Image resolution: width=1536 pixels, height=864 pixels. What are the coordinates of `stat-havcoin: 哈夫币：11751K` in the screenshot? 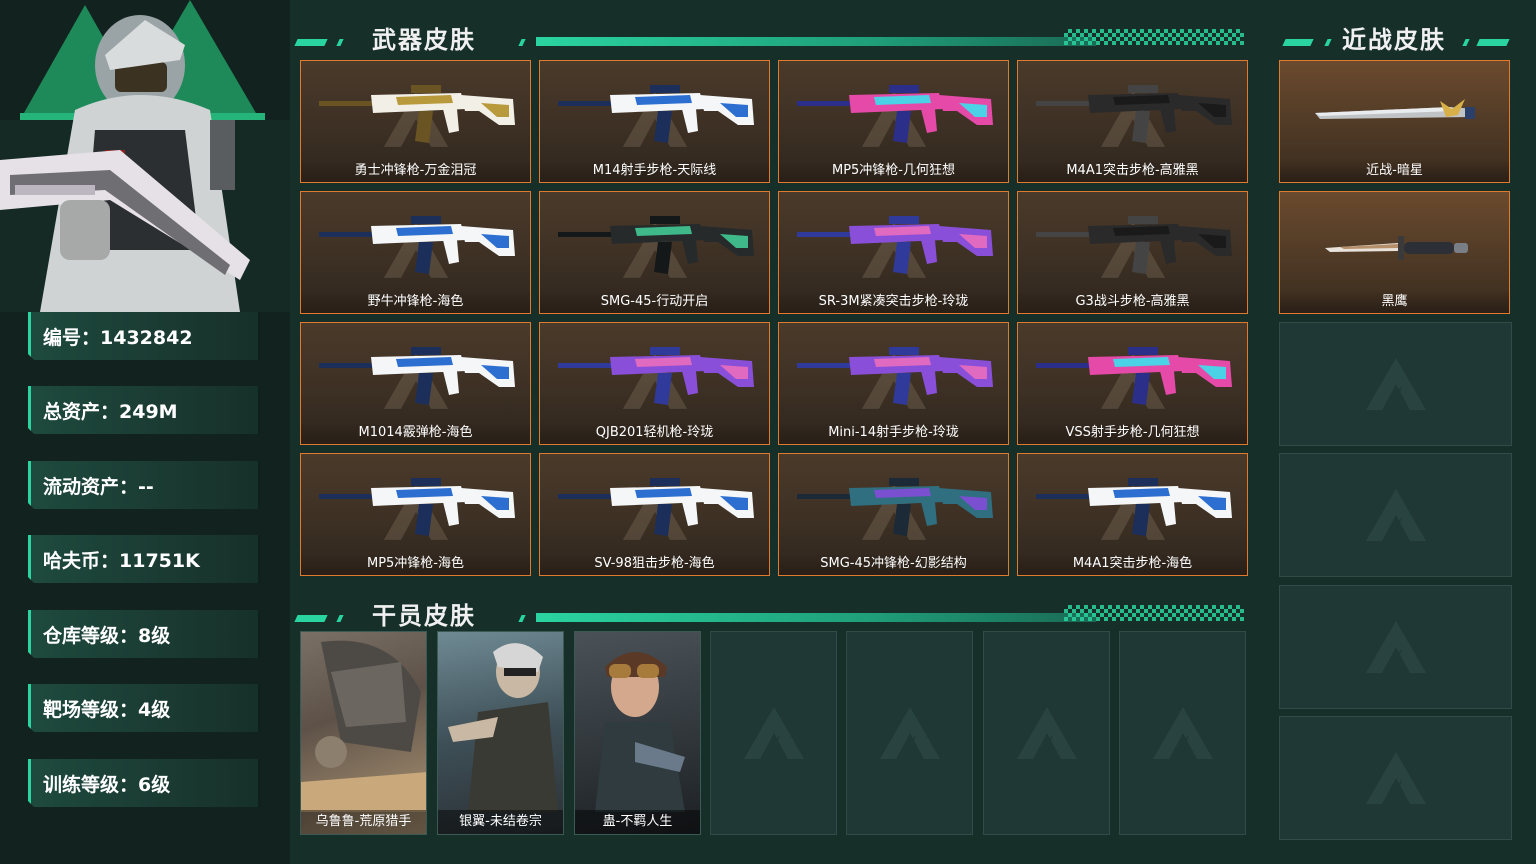 It's located at (144, 559).